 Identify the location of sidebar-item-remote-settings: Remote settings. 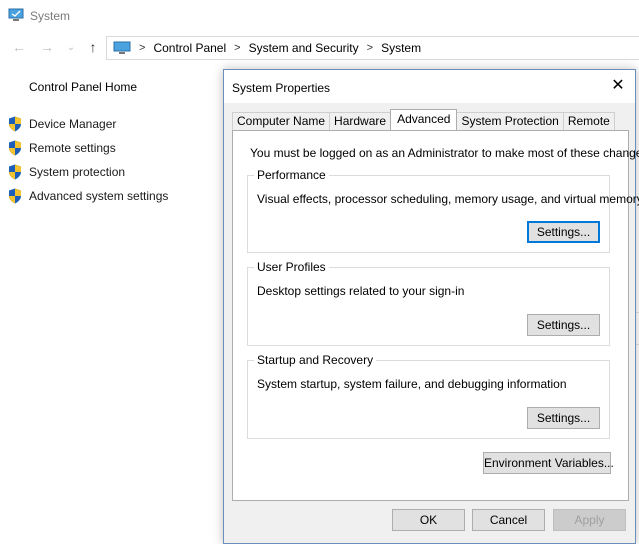
(62, 148).